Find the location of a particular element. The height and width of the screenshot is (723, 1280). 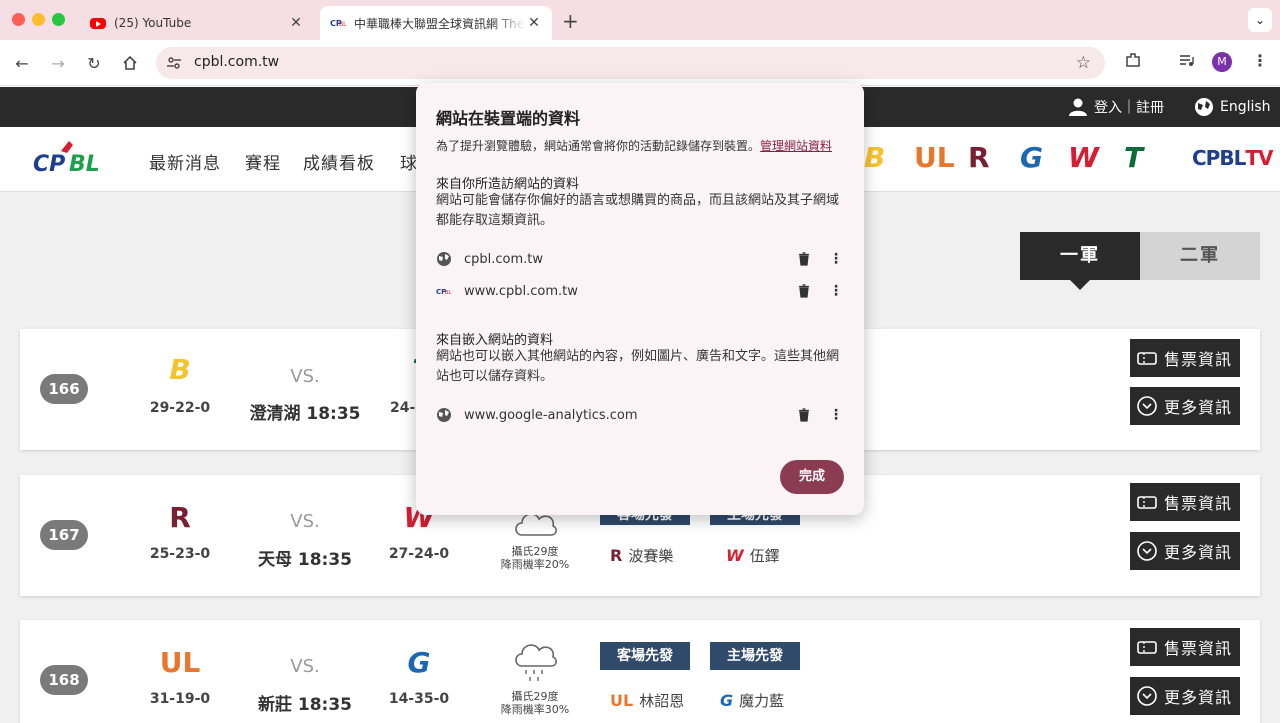

forward-icon: → is located at coordinates (58, 63).